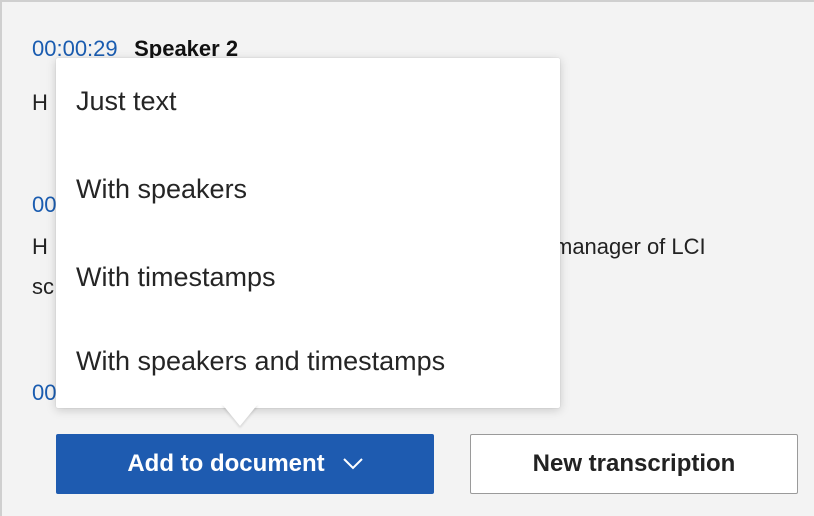  What do you see at coordinates (352, 464) in the screenshot?
I see `chevron-down-icon` at bounding box center [352, 464].